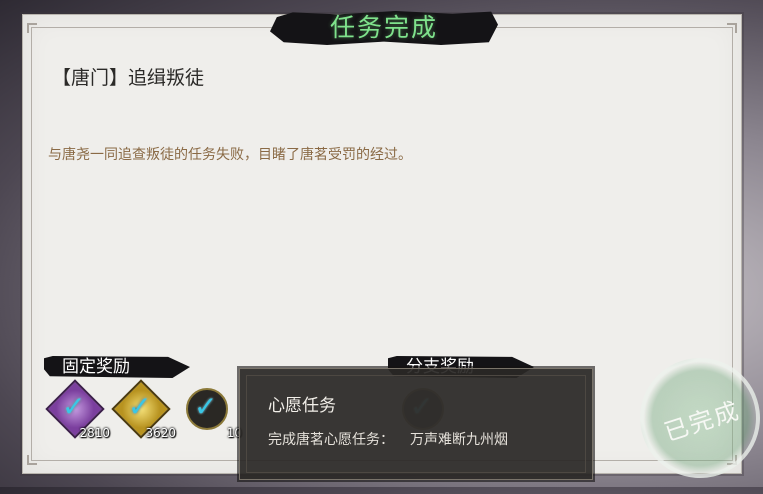  What do you see at coordinates (160, 433) in the screenshot?
I see `reward-count: 3620` at bounding box center [160, 433].